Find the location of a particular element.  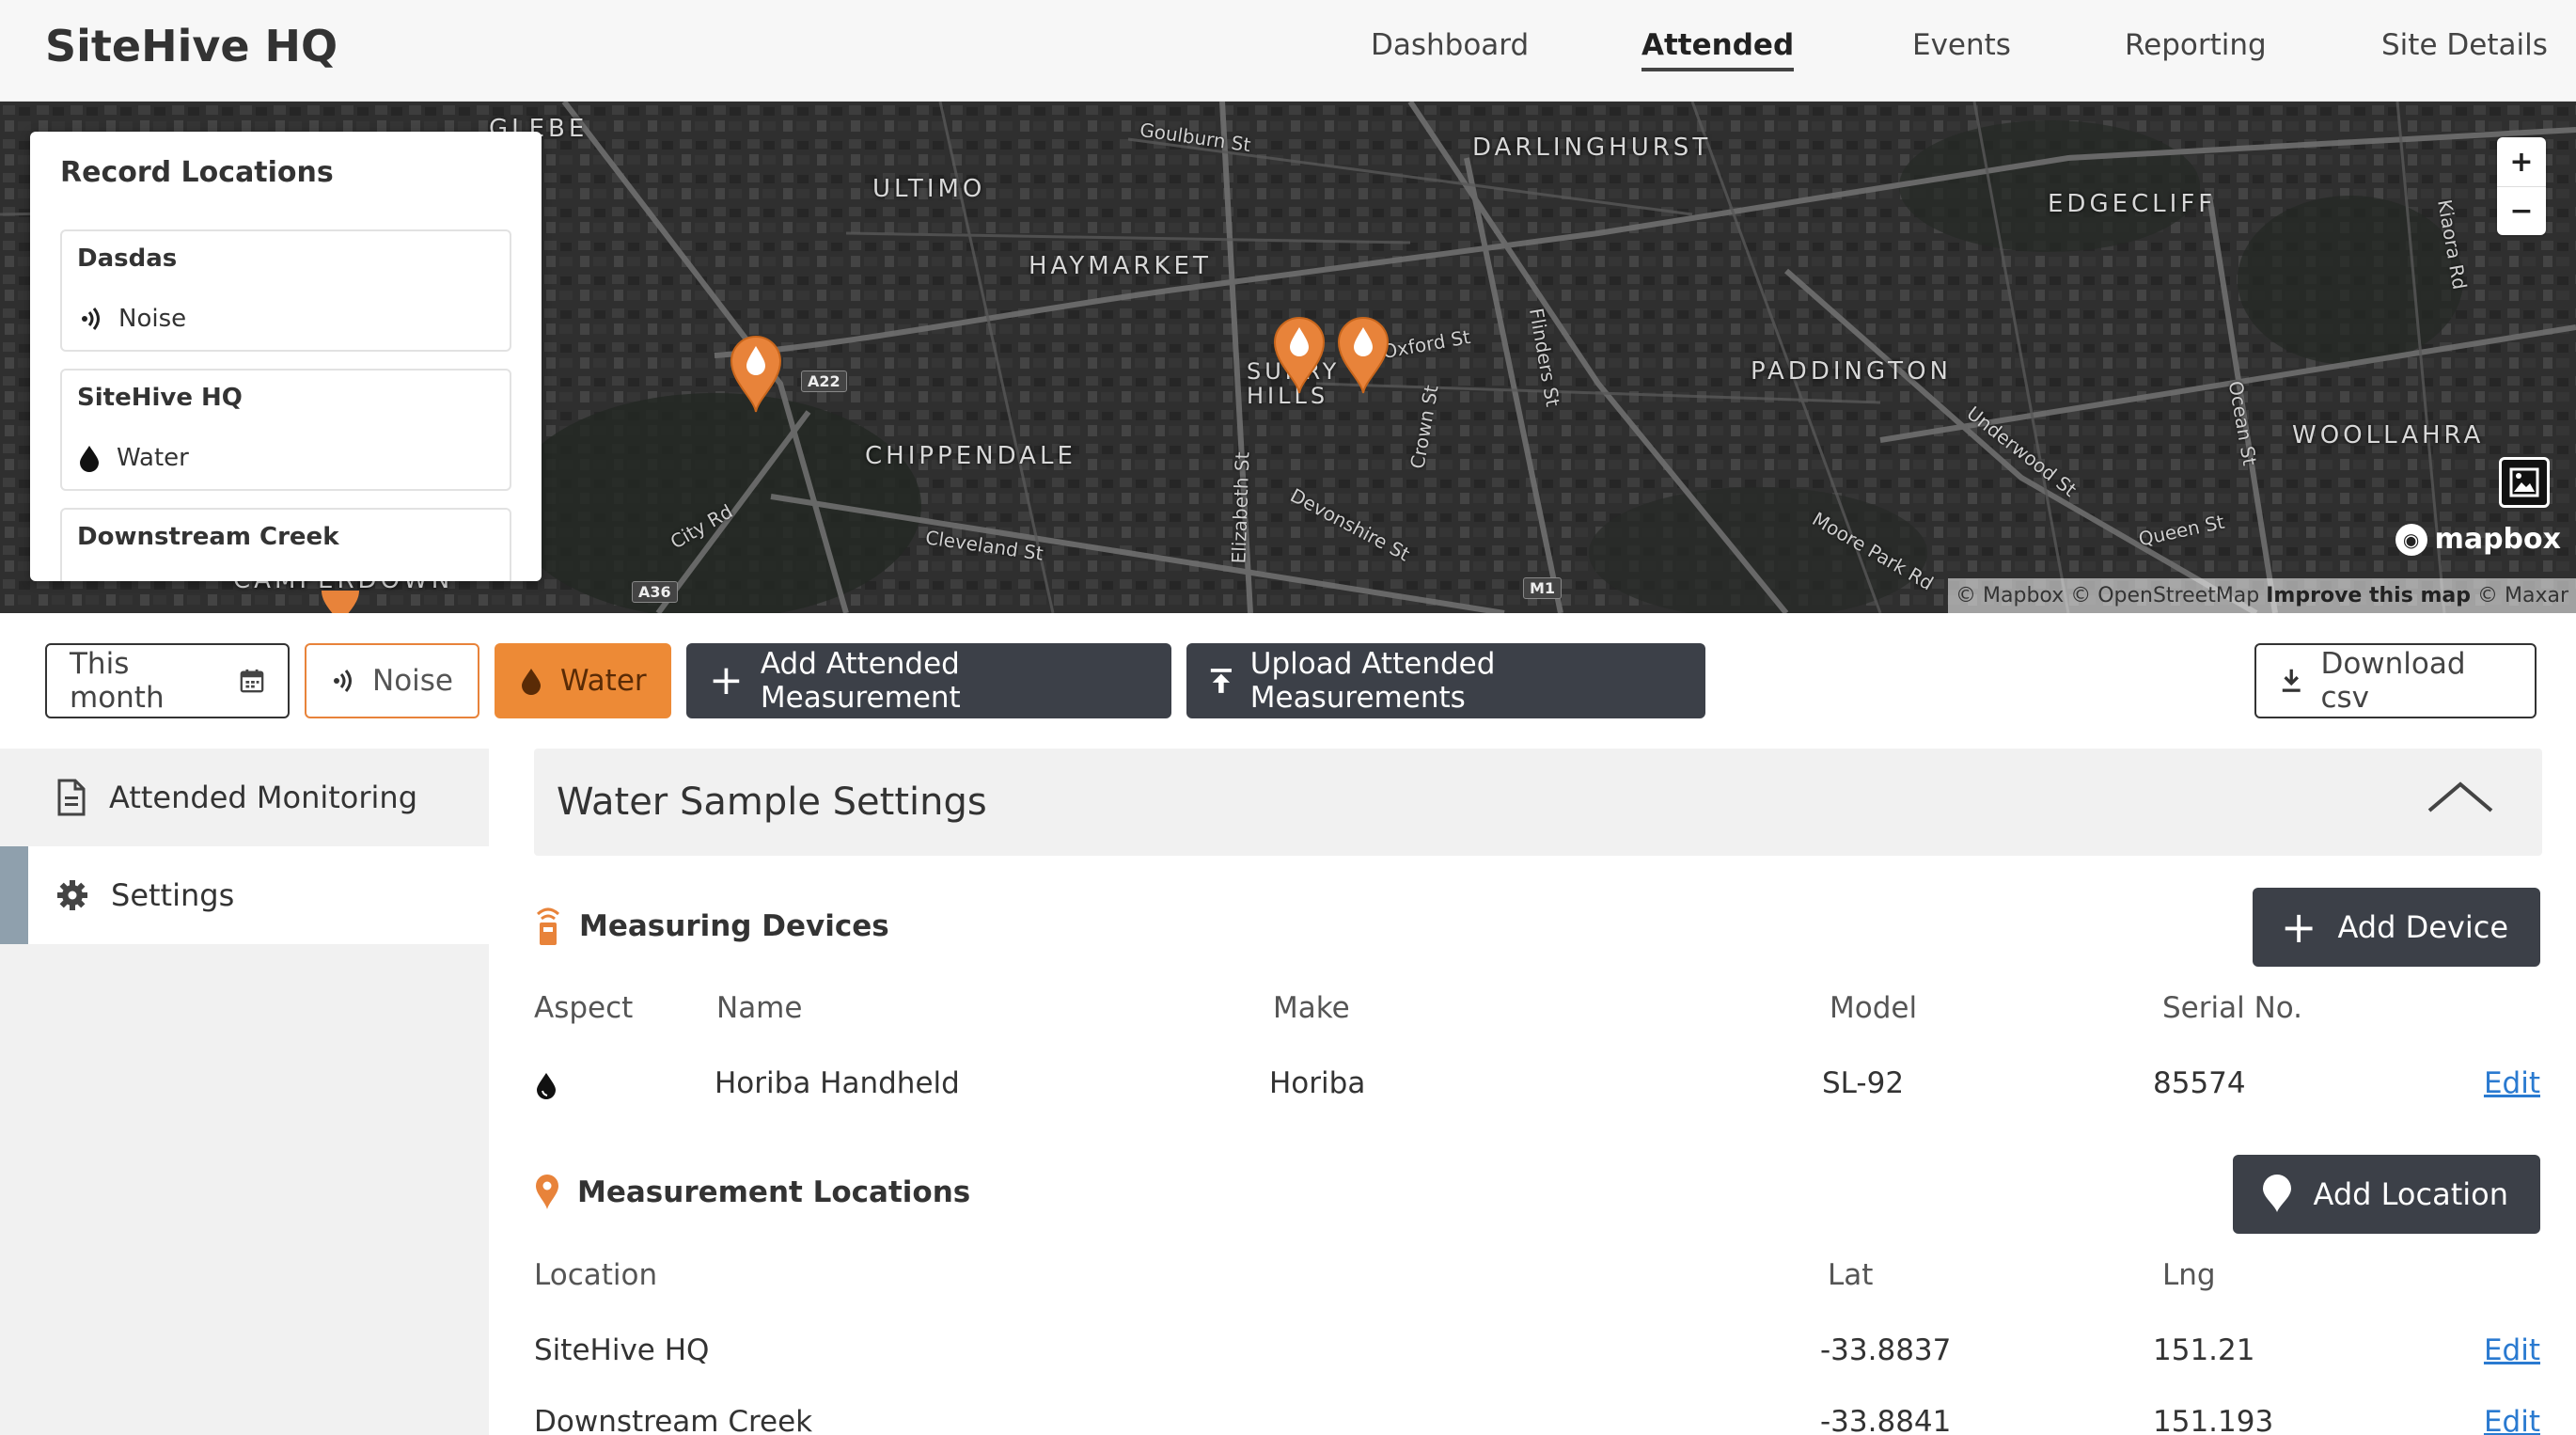

measurement-locations-heading: Measurement Locations is located at coordinates (752, 1193).